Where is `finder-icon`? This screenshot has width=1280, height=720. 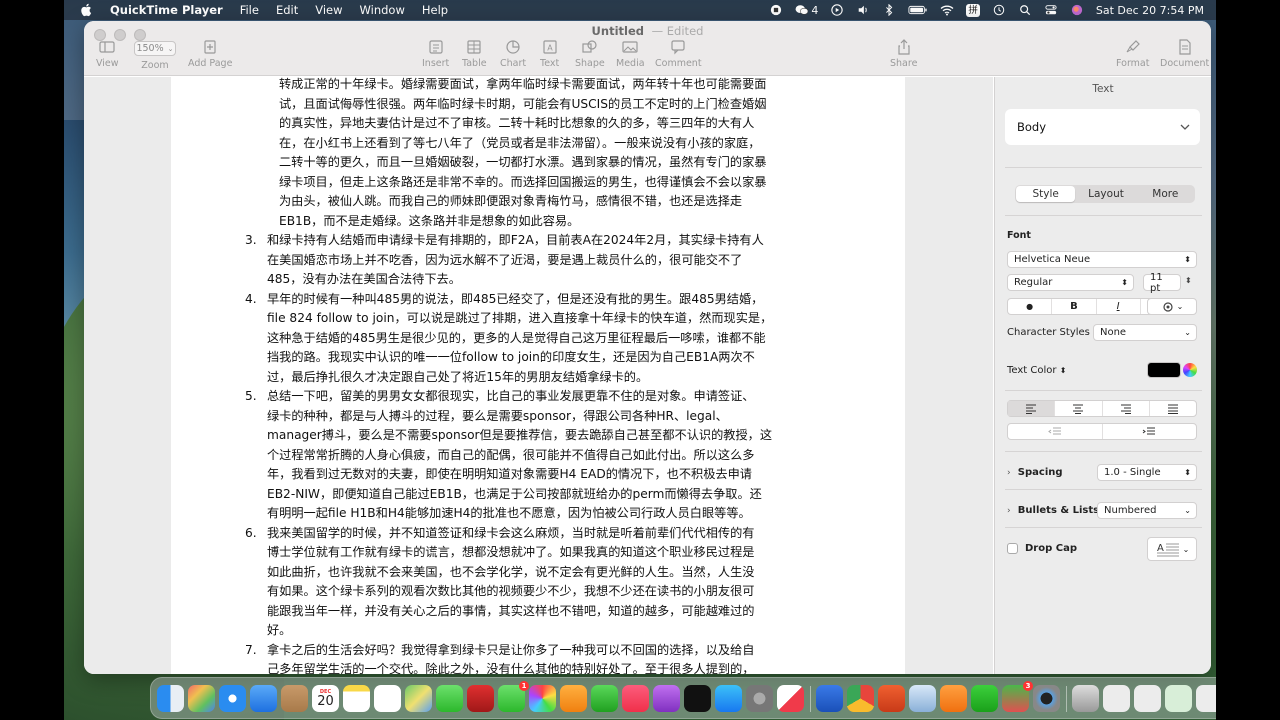
finder-icon is located at coordinates (170, 698).